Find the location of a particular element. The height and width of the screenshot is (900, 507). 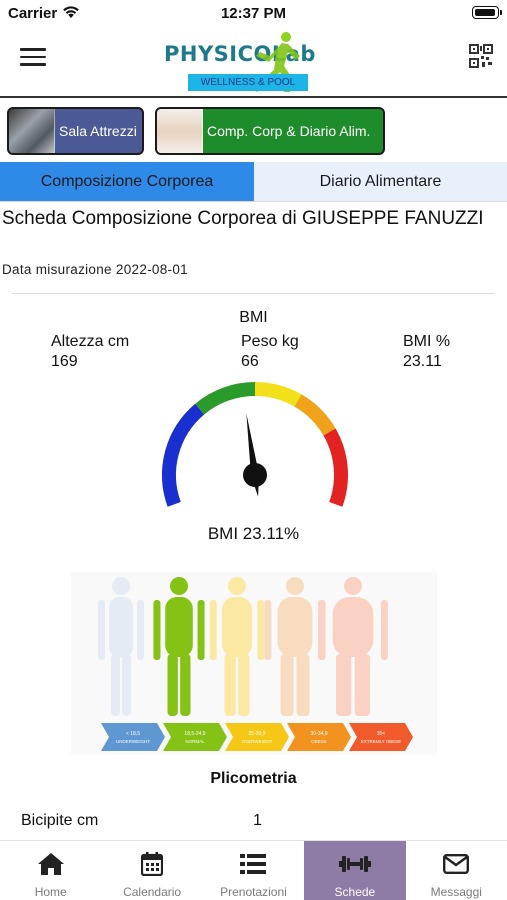

tab-diario-alimentare: Diario Alimentare is located at coordinates (380, 181).